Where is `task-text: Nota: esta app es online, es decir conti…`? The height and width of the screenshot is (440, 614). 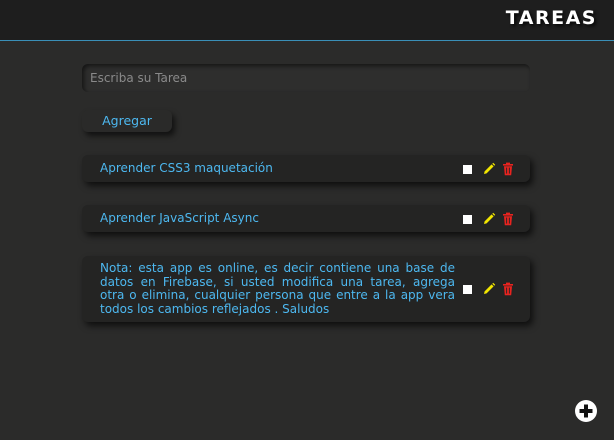 task-text: Nota: esta app es online, es decir conti… is located at coordinates (277, 288).